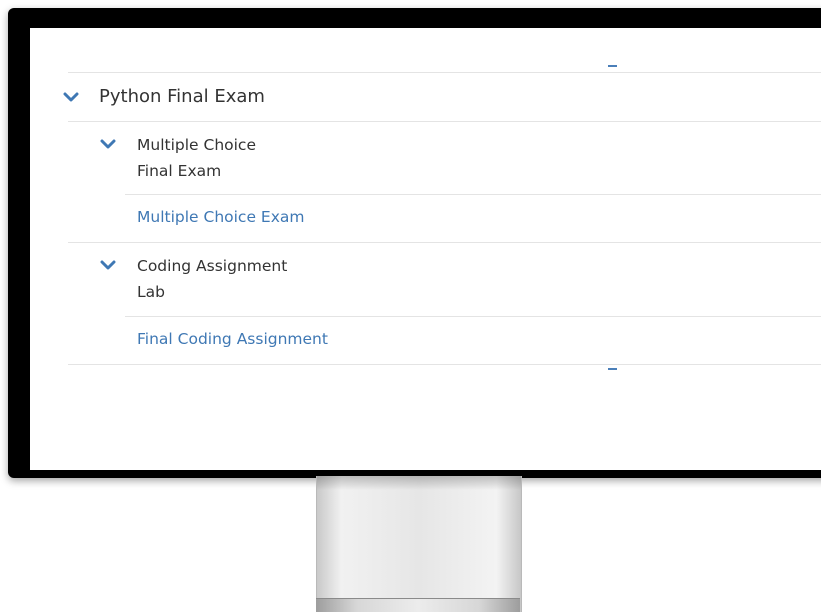  I want to click on assignment-row: Final Coding Assignment, so click(425, 341).